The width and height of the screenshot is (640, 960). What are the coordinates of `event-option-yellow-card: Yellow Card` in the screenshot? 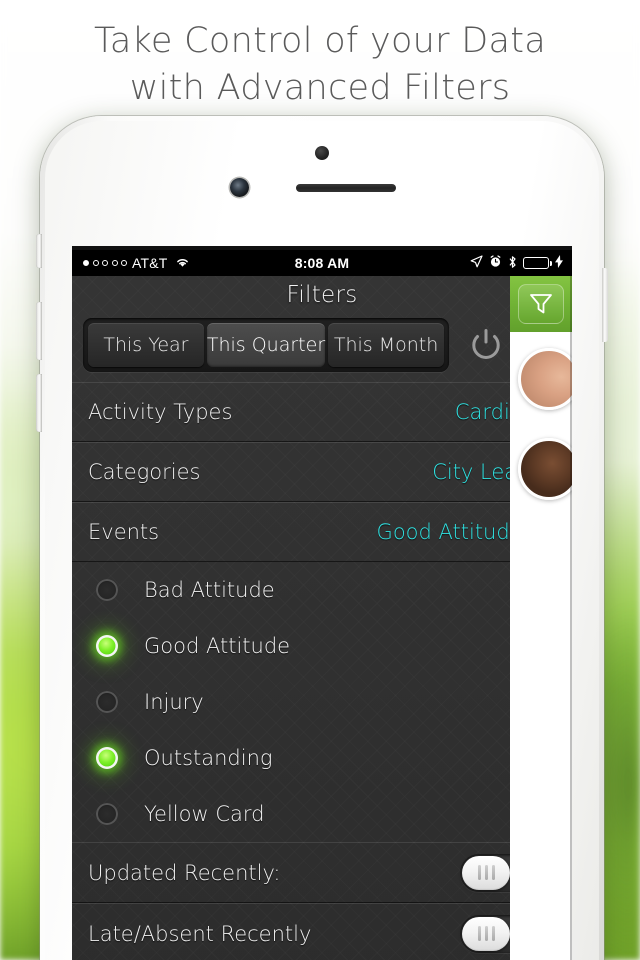 It's located at (322, 814).